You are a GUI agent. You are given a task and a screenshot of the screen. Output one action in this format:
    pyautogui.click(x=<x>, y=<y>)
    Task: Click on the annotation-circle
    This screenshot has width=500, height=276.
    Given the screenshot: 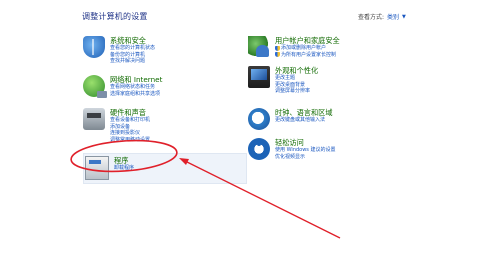 What is the action you would take?
    pyautogui.click(x=124, y=156)
    